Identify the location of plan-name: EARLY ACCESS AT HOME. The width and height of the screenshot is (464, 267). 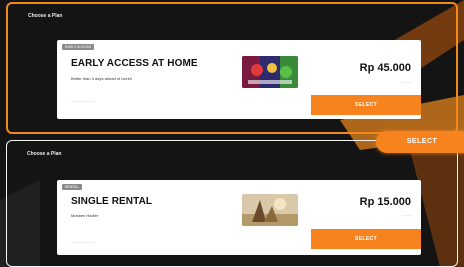
(134, 63).